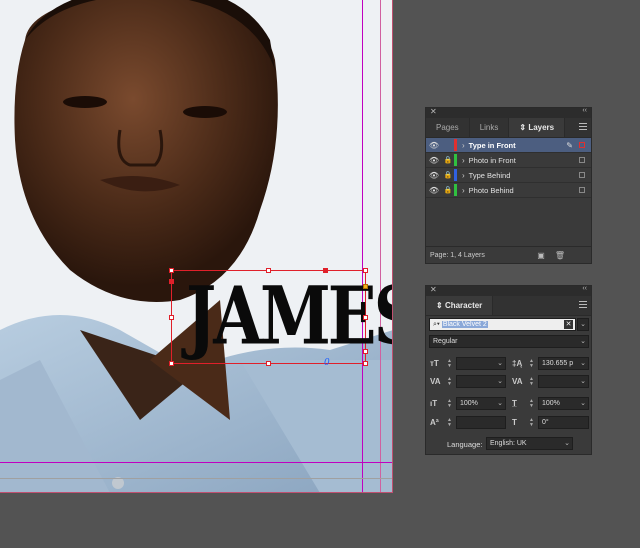 The image size is (640, 548). I want to click on bleed-guide-horizontal, so click(196, 478).